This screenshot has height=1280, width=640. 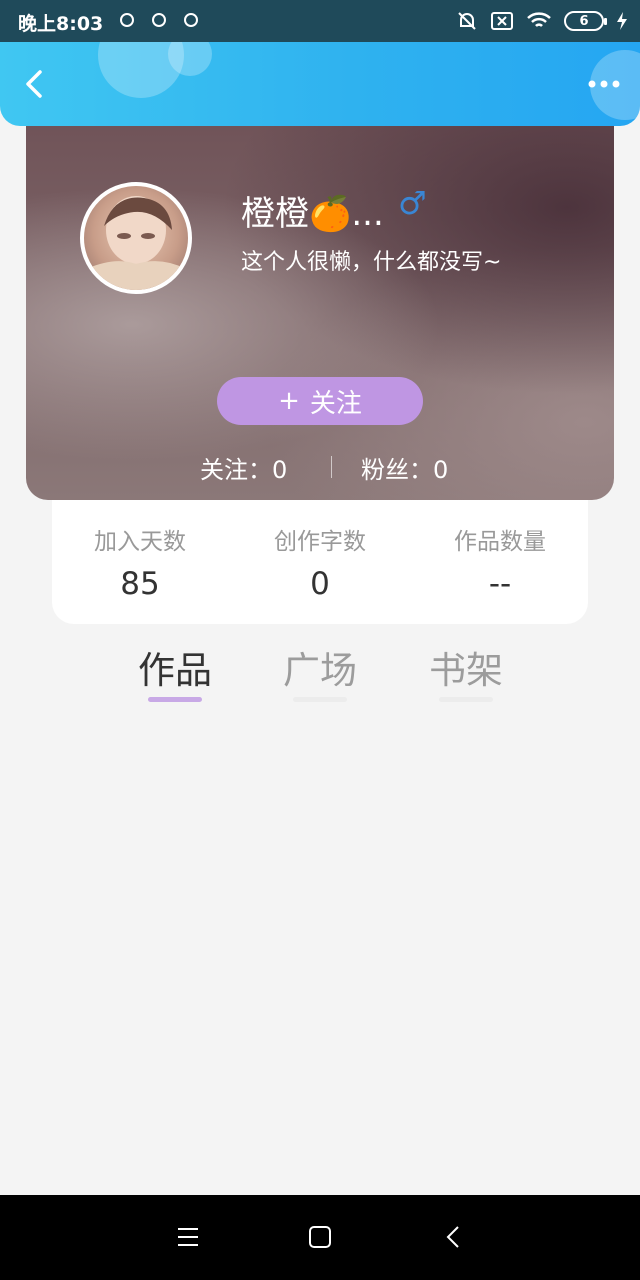 I want to click on tab-bookshelf: 书架, so click(x=466, y=667).